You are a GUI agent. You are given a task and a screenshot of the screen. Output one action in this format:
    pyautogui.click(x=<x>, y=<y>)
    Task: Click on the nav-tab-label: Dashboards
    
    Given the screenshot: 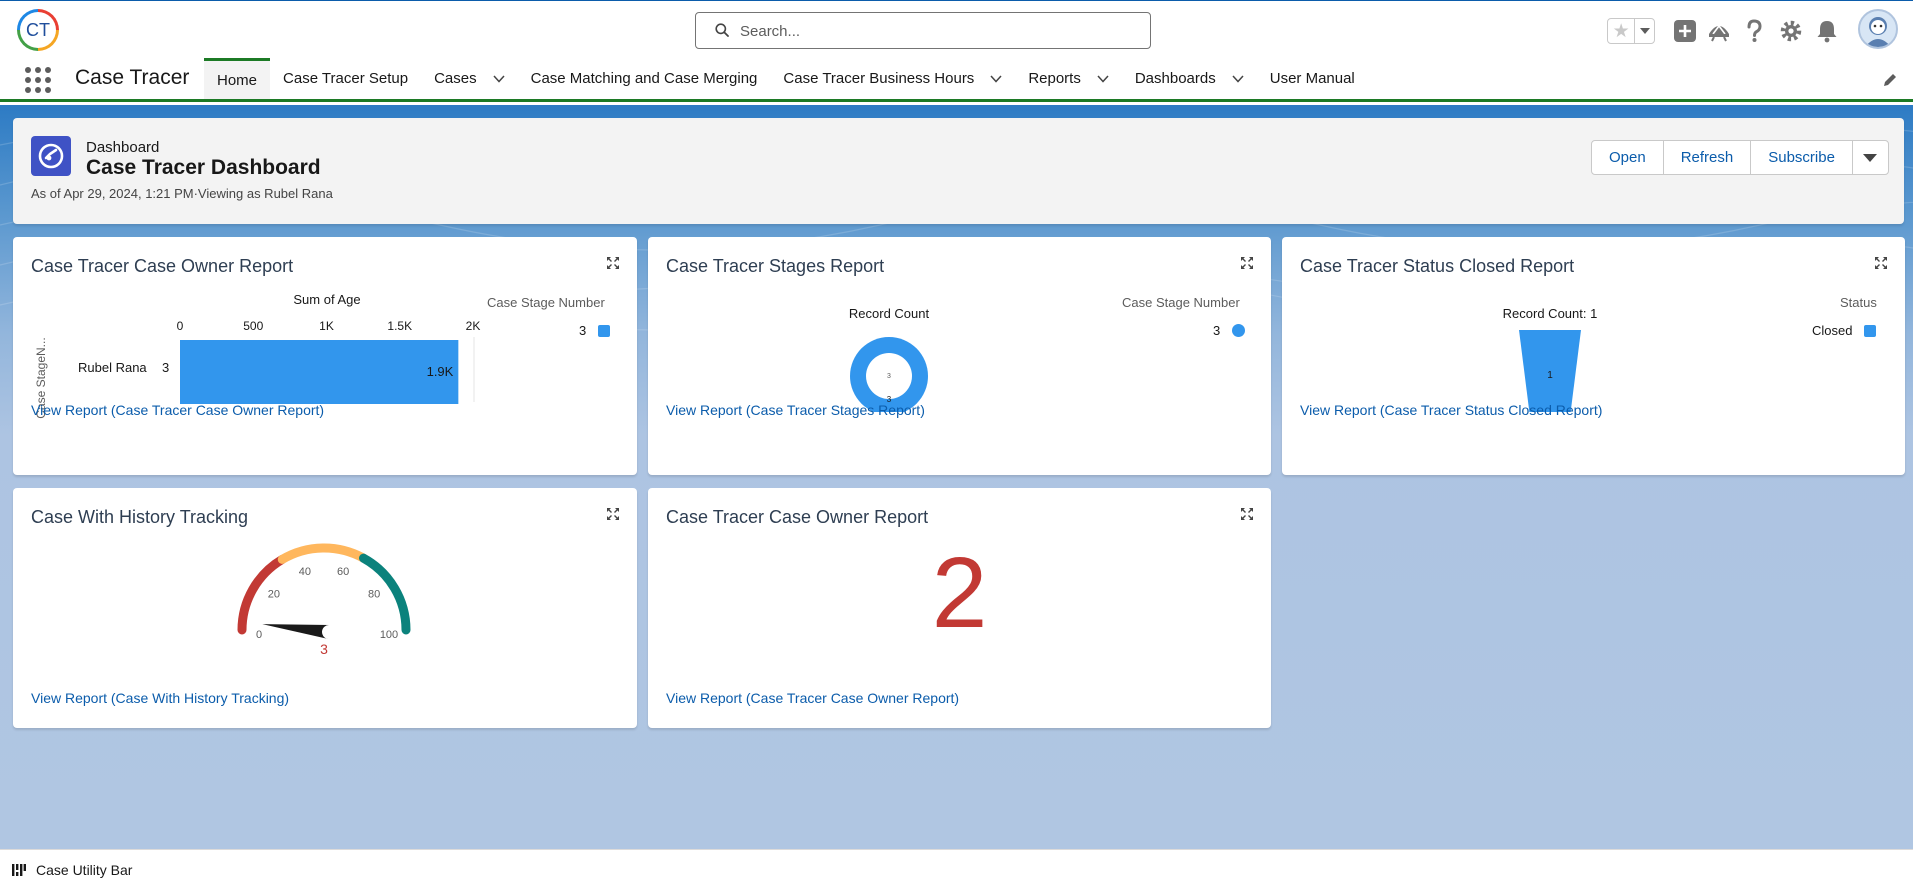 What is the action you would take?
    pyautogui.click(x=1175, y=78)
    